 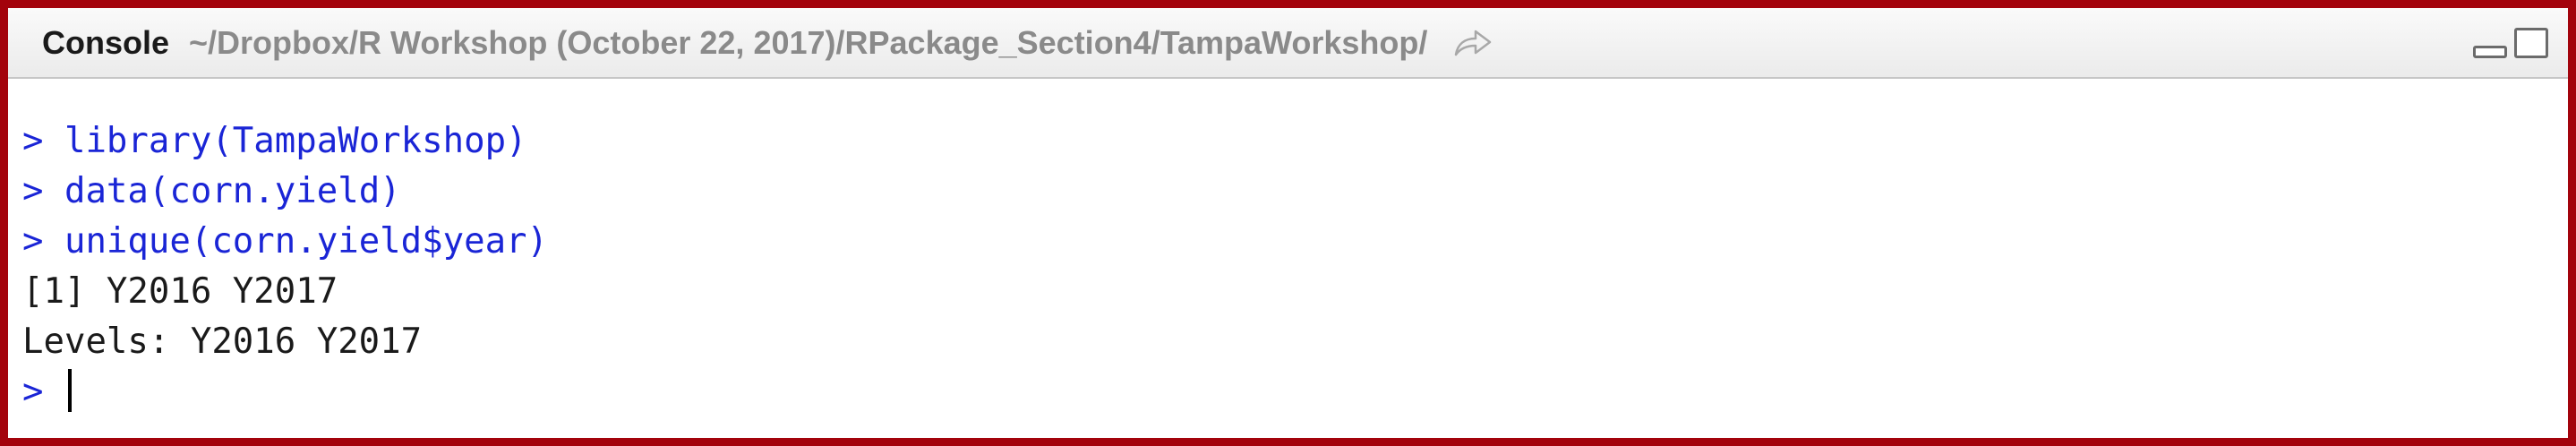 I want to click on console-prompt-line: >, so click(x=1295, y=392).